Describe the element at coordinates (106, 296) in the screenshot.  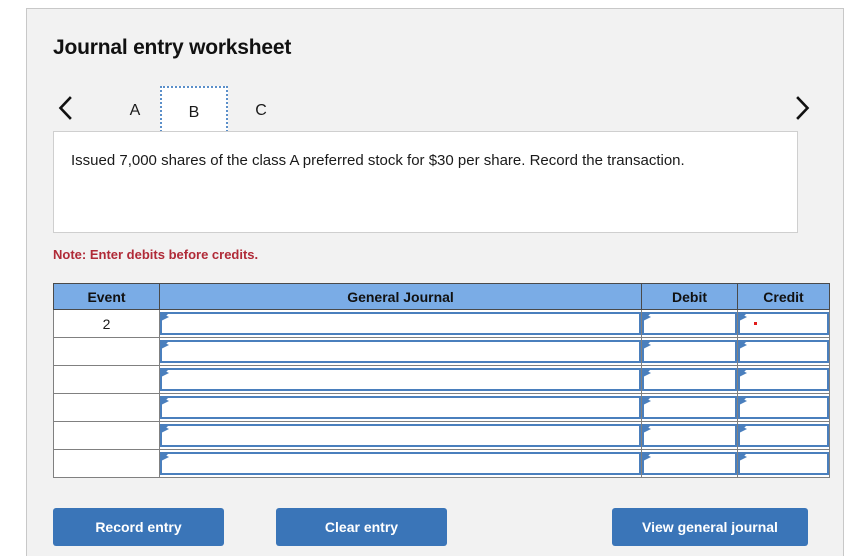
I see `column-header-event: Event` at that location.